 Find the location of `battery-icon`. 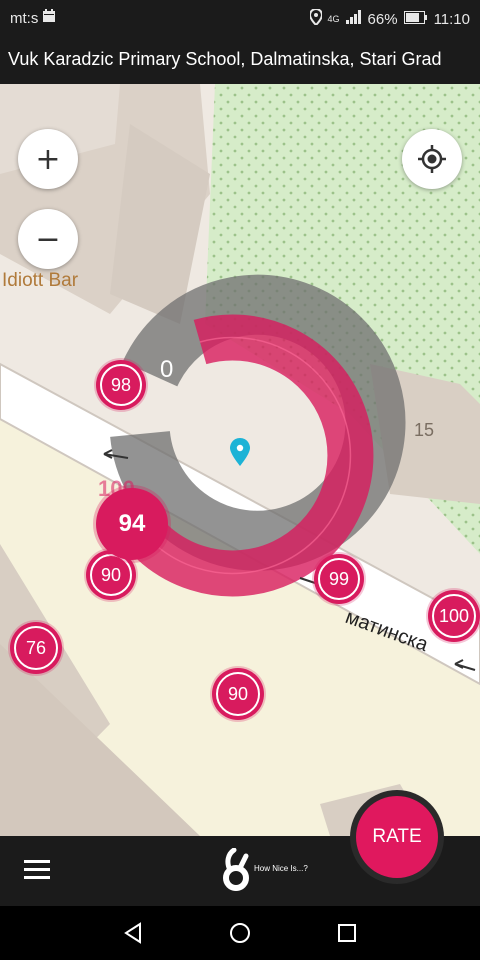

battery-icon is located at coordinates (415, 19).